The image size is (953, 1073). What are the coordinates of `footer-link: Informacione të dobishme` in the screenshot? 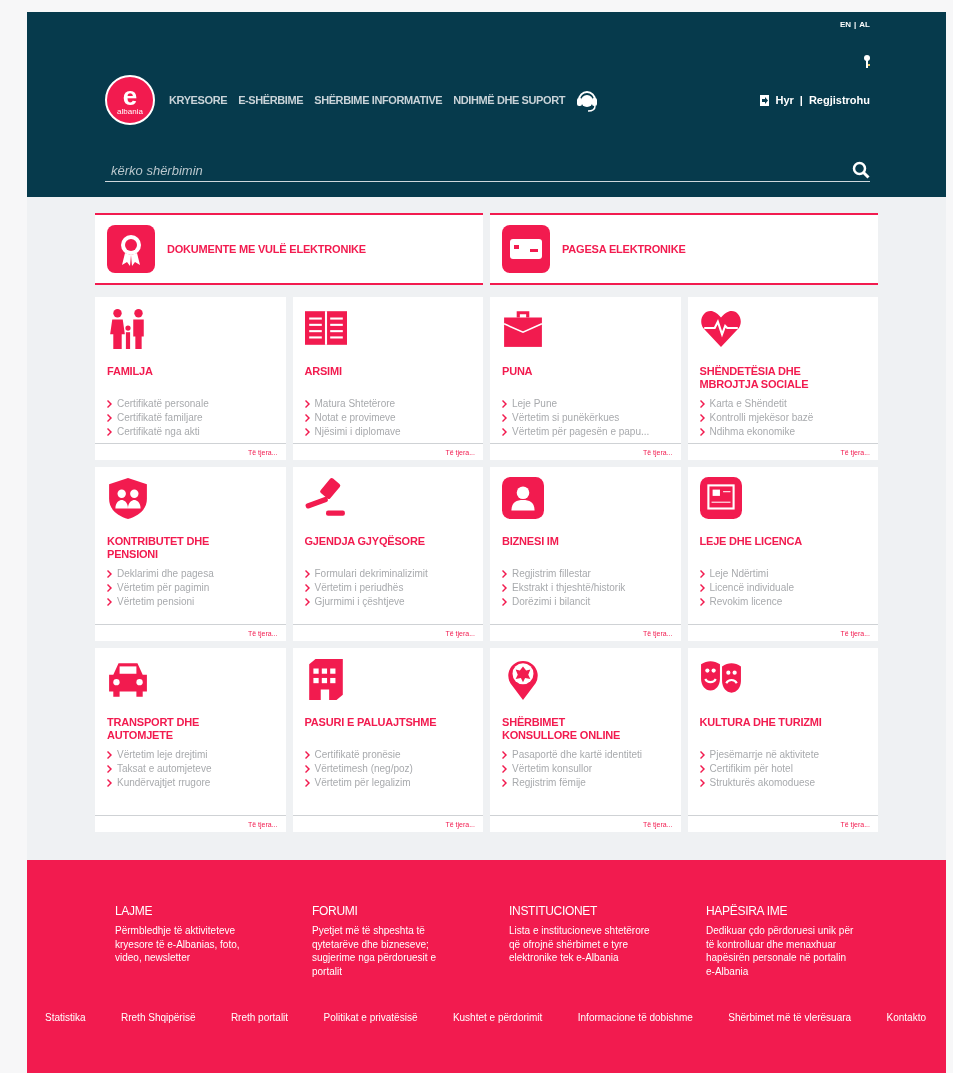 It's located at (635, 1017).